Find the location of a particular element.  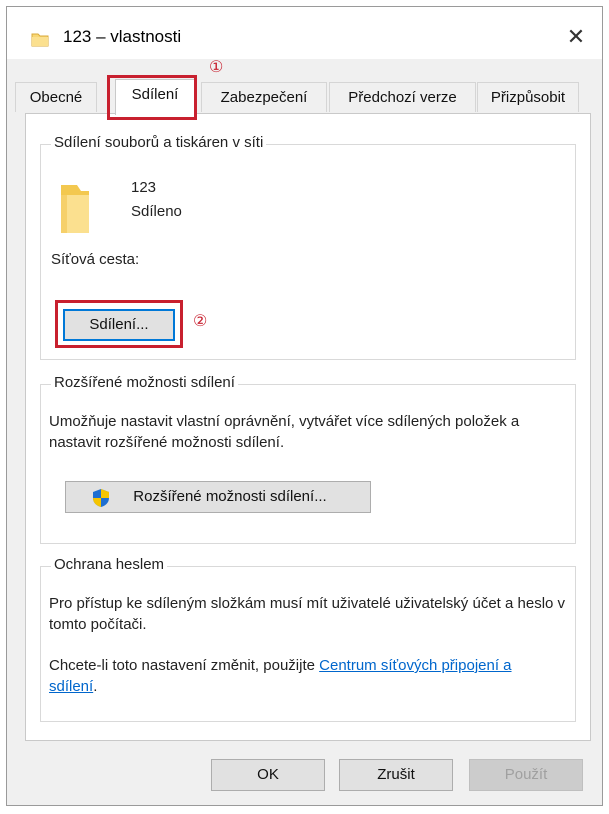

folder-name: 123 is located at coordinates (144, 187).